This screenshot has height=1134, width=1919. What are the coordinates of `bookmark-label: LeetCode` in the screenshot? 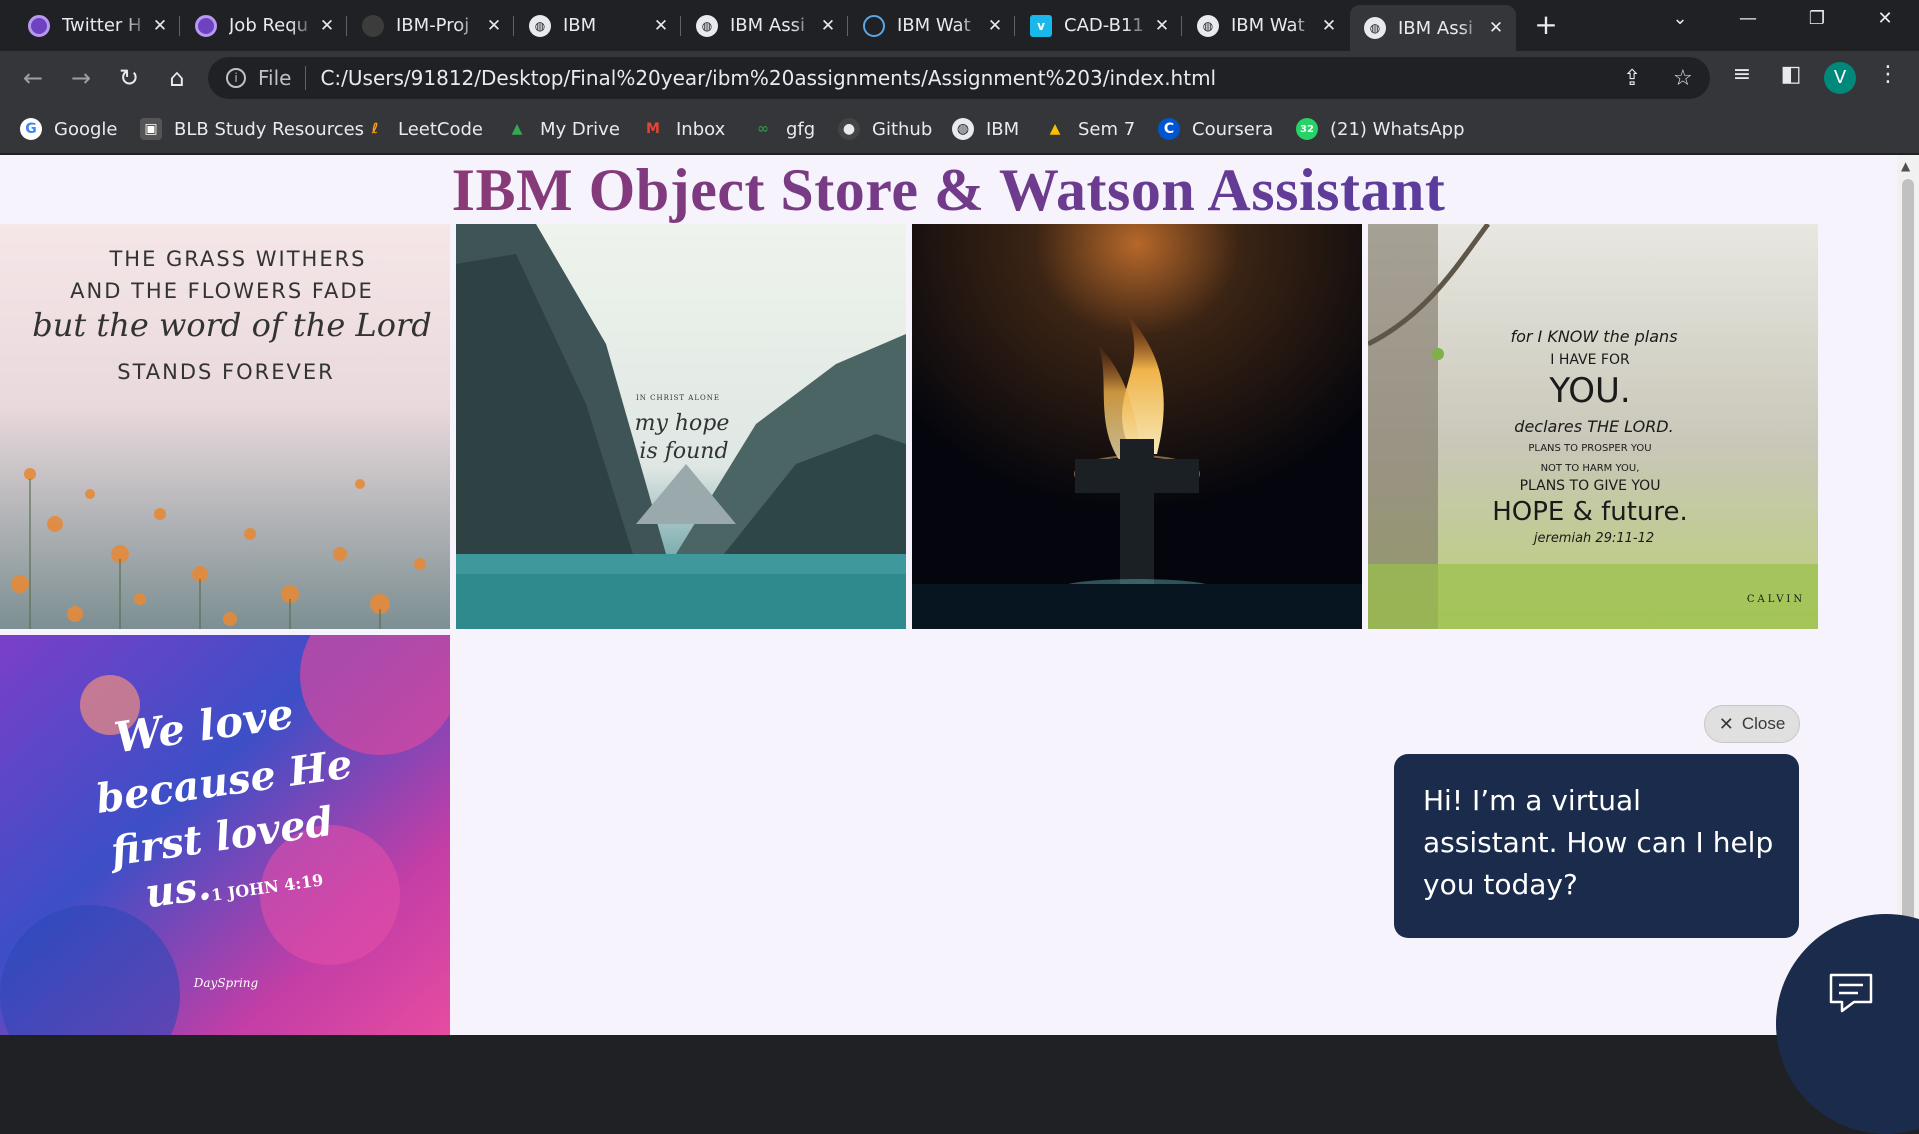 It's located at (440, 129).